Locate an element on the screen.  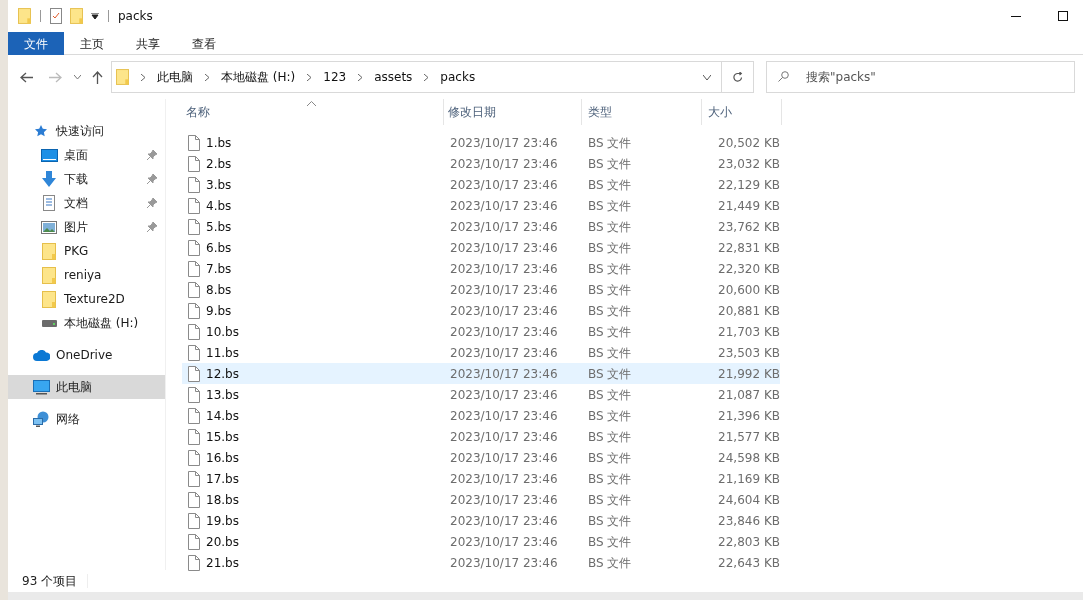
file-row: 1.bs 2023/10/17 23:46 BS 文件 20,502 KB is located at coordinates (481, 142).